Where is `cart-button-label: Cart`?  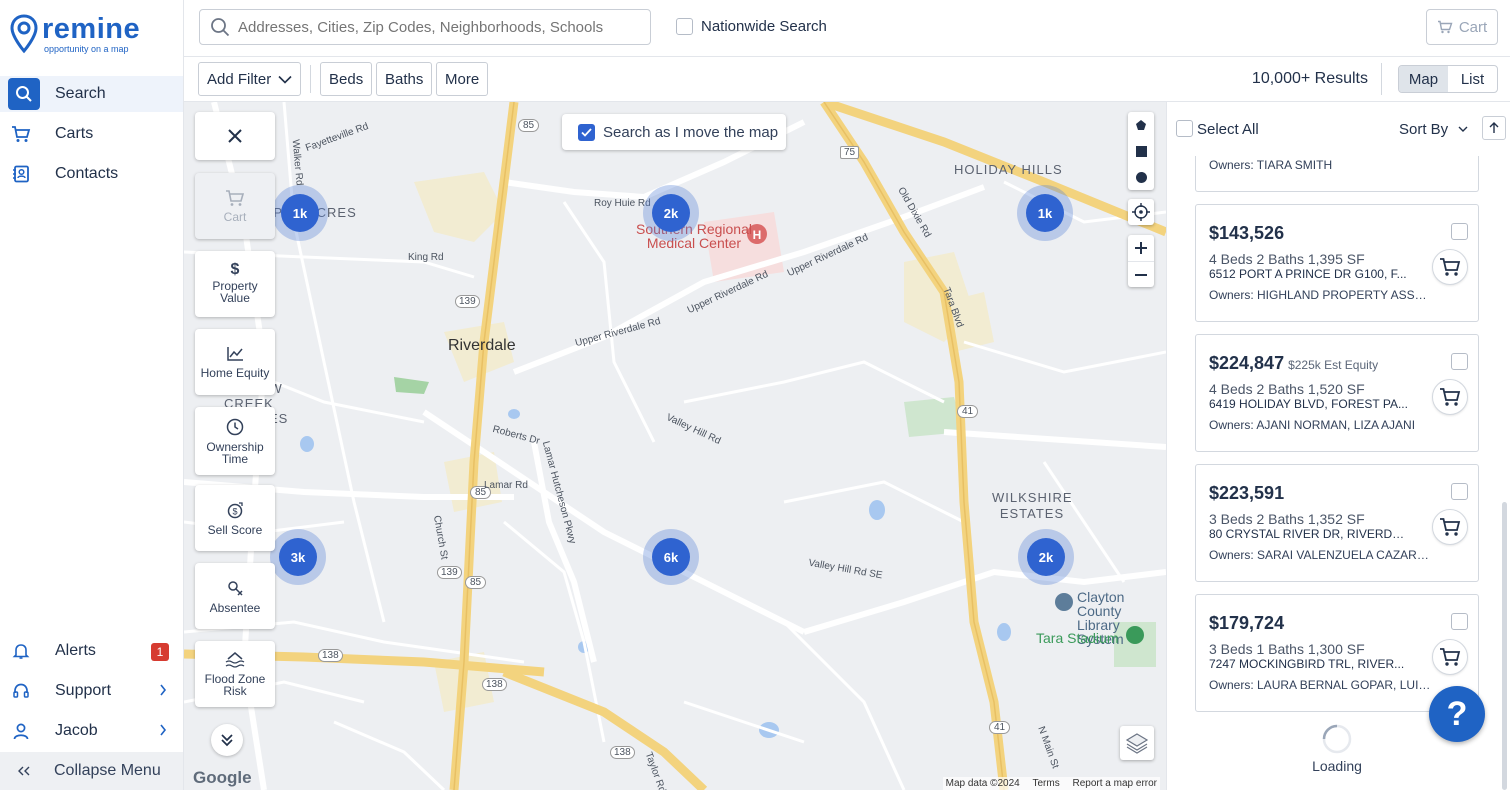
cart-button-label: Cart is located at coordinates (1473, 27).